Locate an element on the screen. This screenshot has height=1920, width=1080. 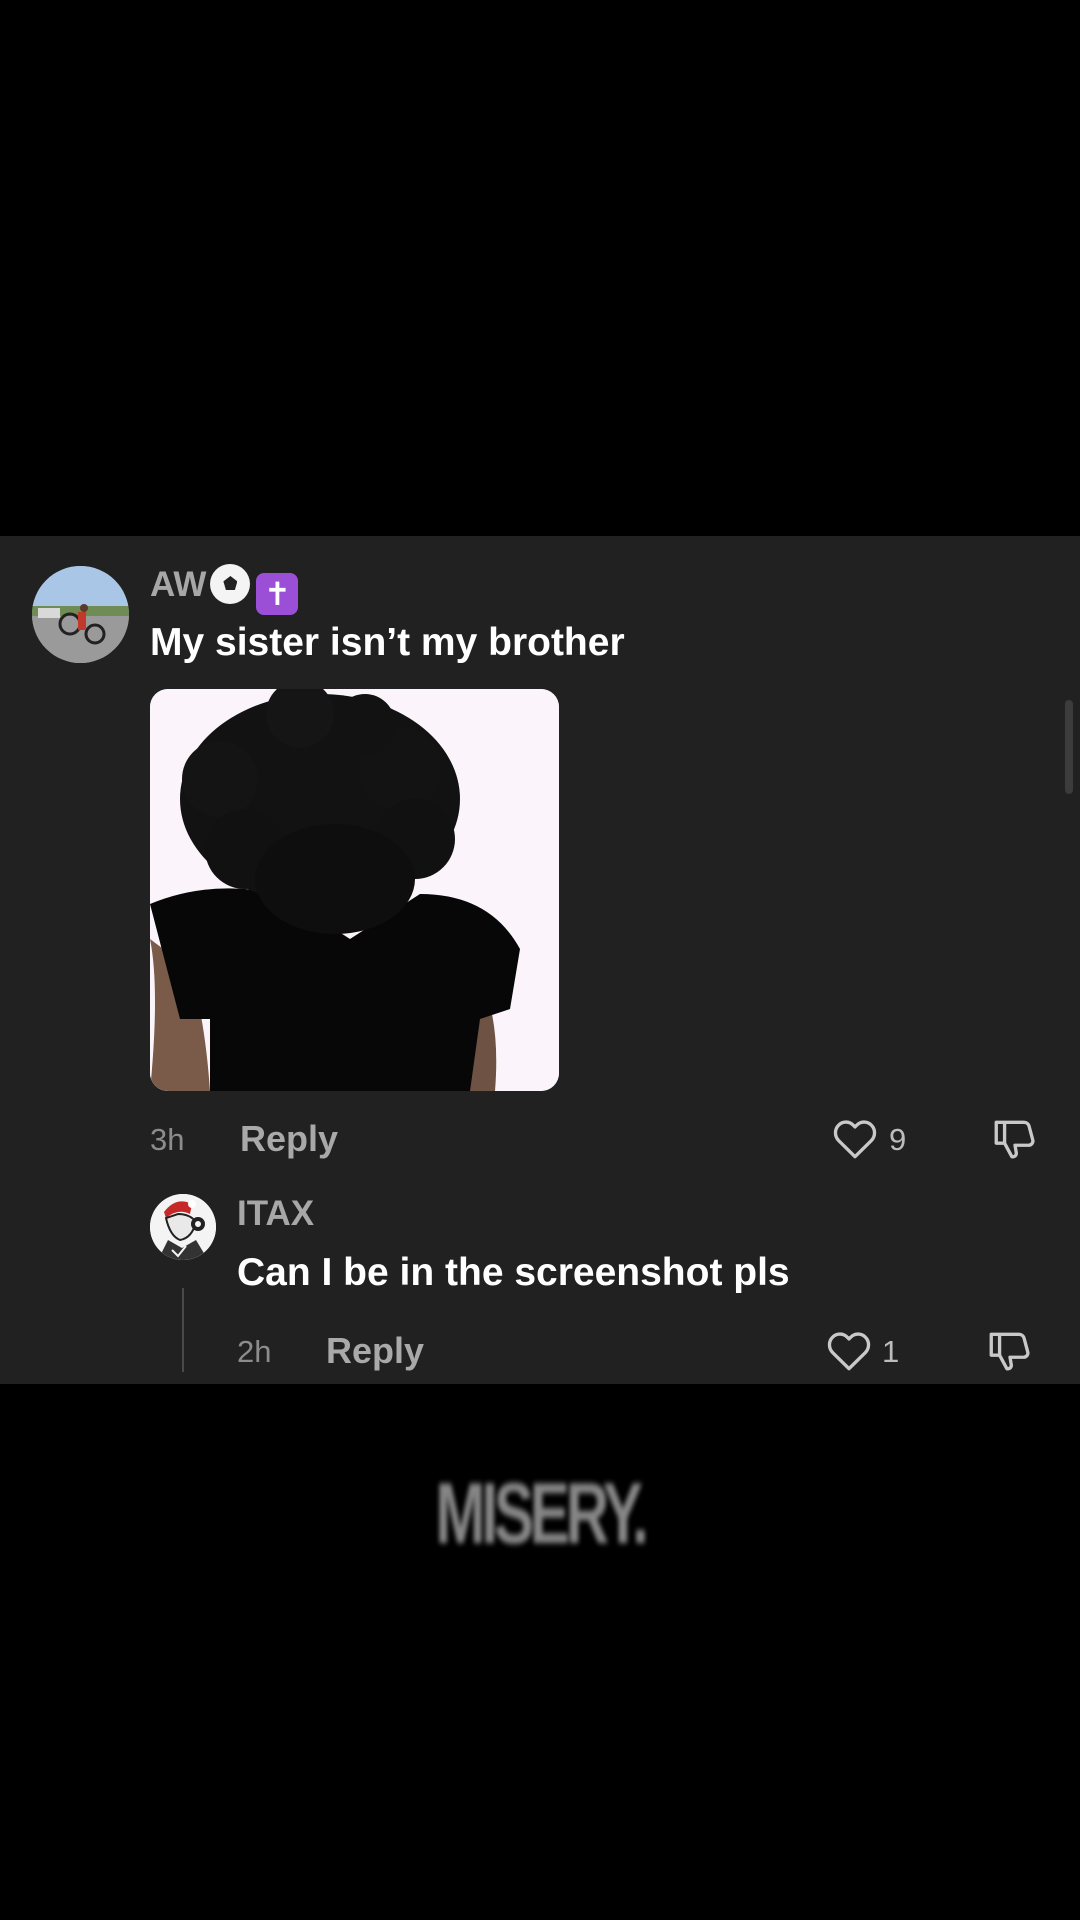
comment-image is located at coordinates (354, 890).